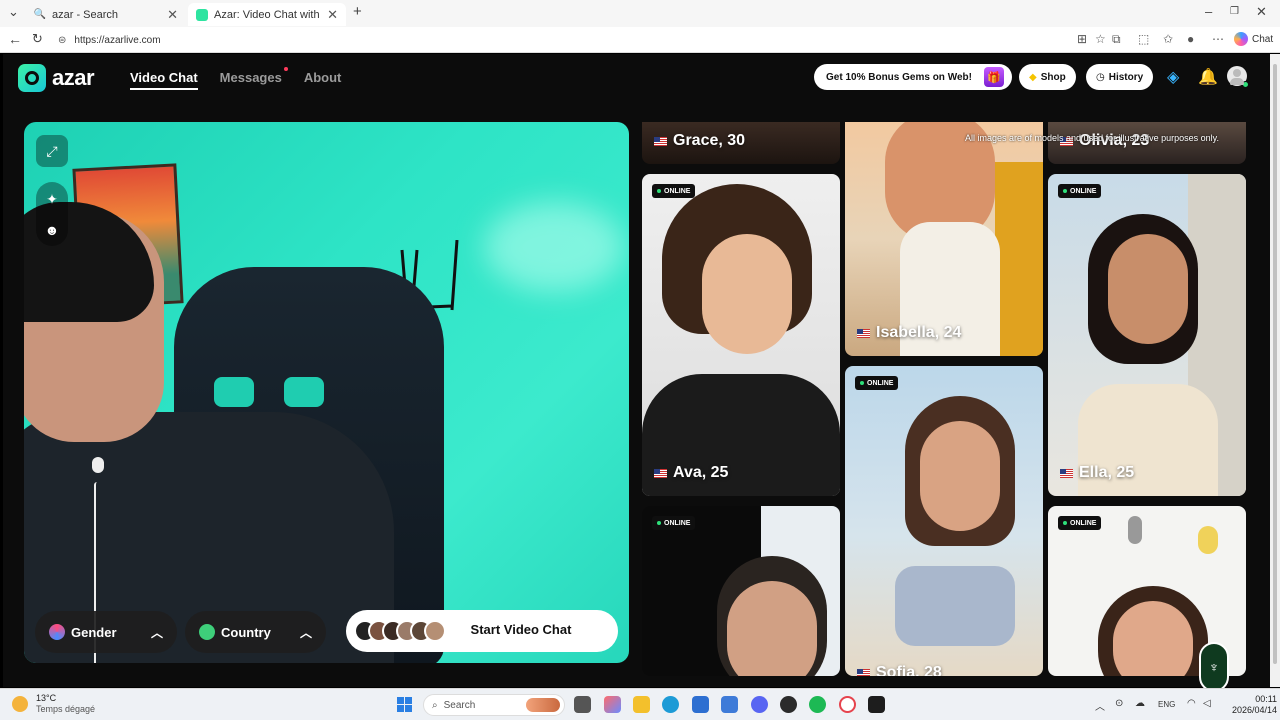 The width and height of the screenshot is (1280, 720). I want to click on profile-name: Grace, 30, so click(709, 140).